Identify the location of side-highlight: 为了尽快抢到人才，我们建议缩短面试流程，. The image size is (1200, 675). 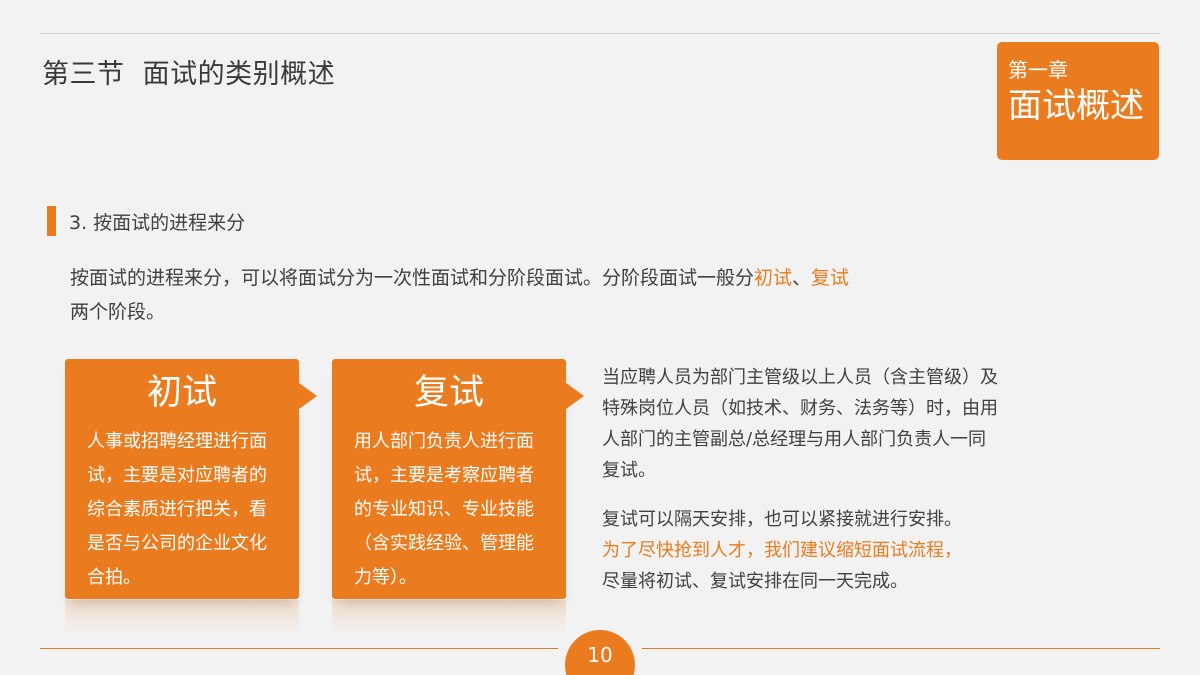
(782, 550).